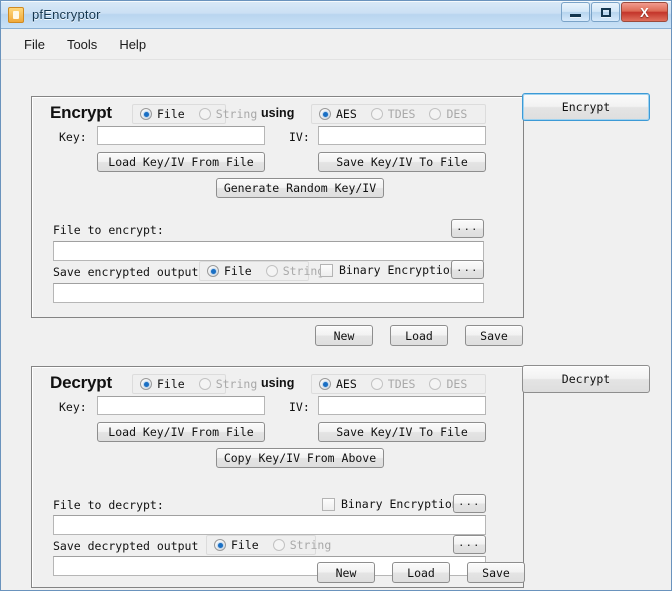 The height and width of the screenshot is (591, 672). Describe the element at coordinates (575, 12) in the screenshot. I see `minimize-button` at that location.